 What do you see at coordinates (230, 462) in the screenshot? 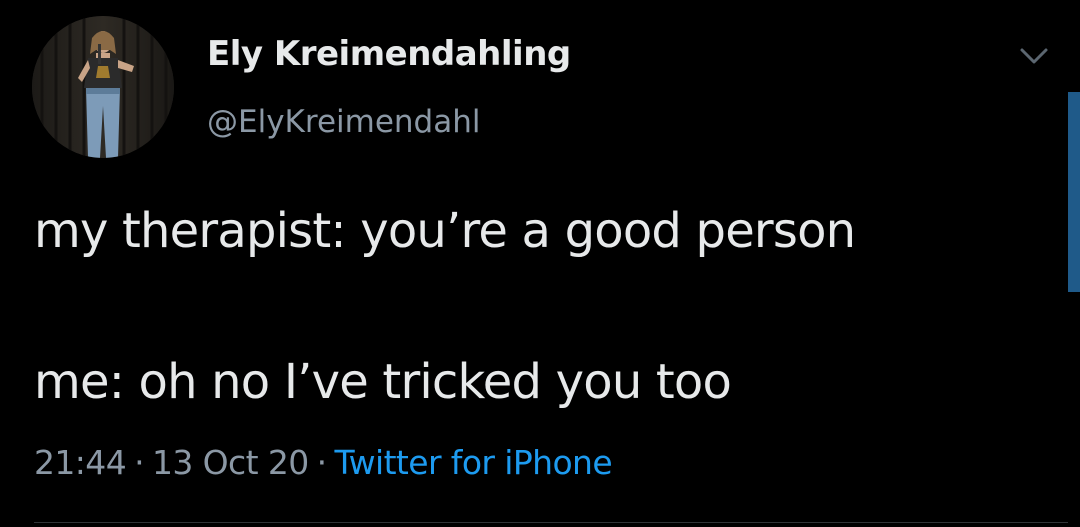
I see `tweet-date: 13 Oct 20` at bounding box center [230, 462].